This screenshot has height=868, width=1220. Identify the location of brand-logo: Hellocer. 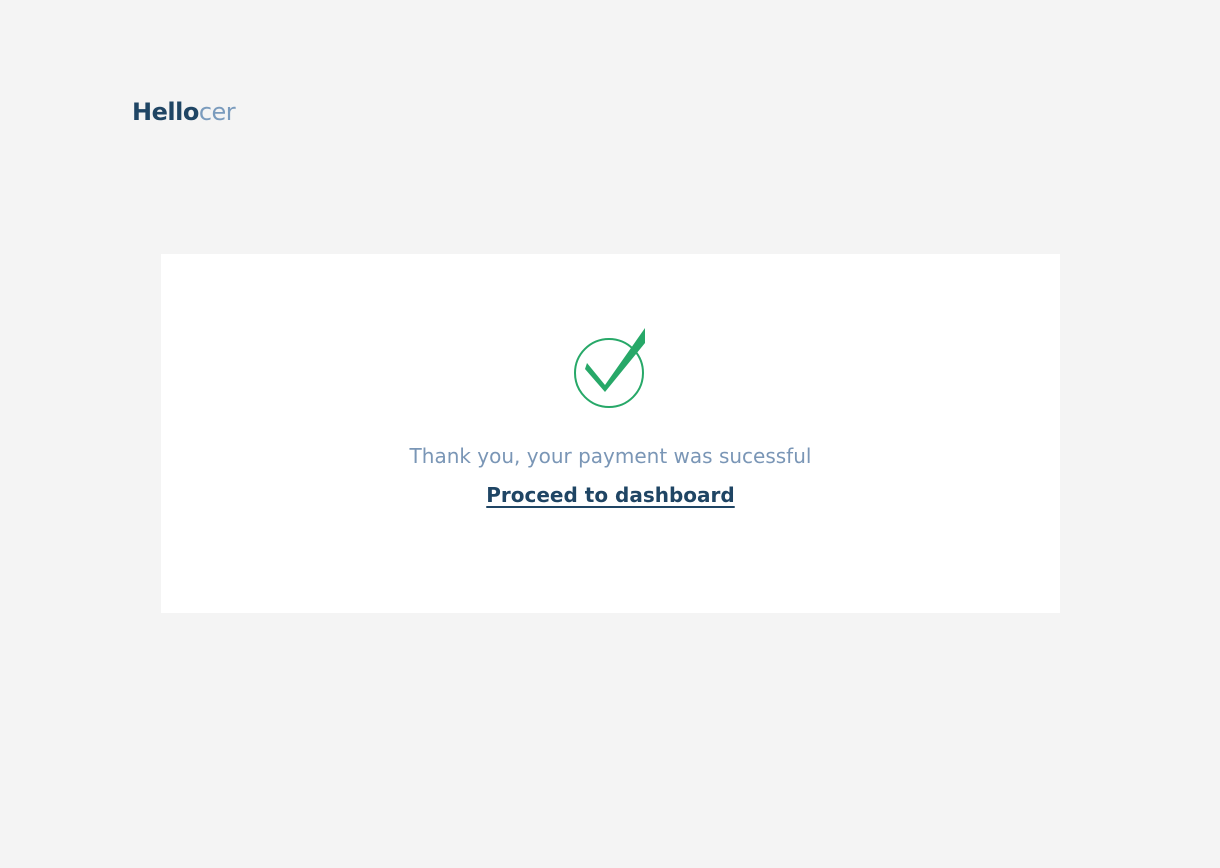
(184, 112).